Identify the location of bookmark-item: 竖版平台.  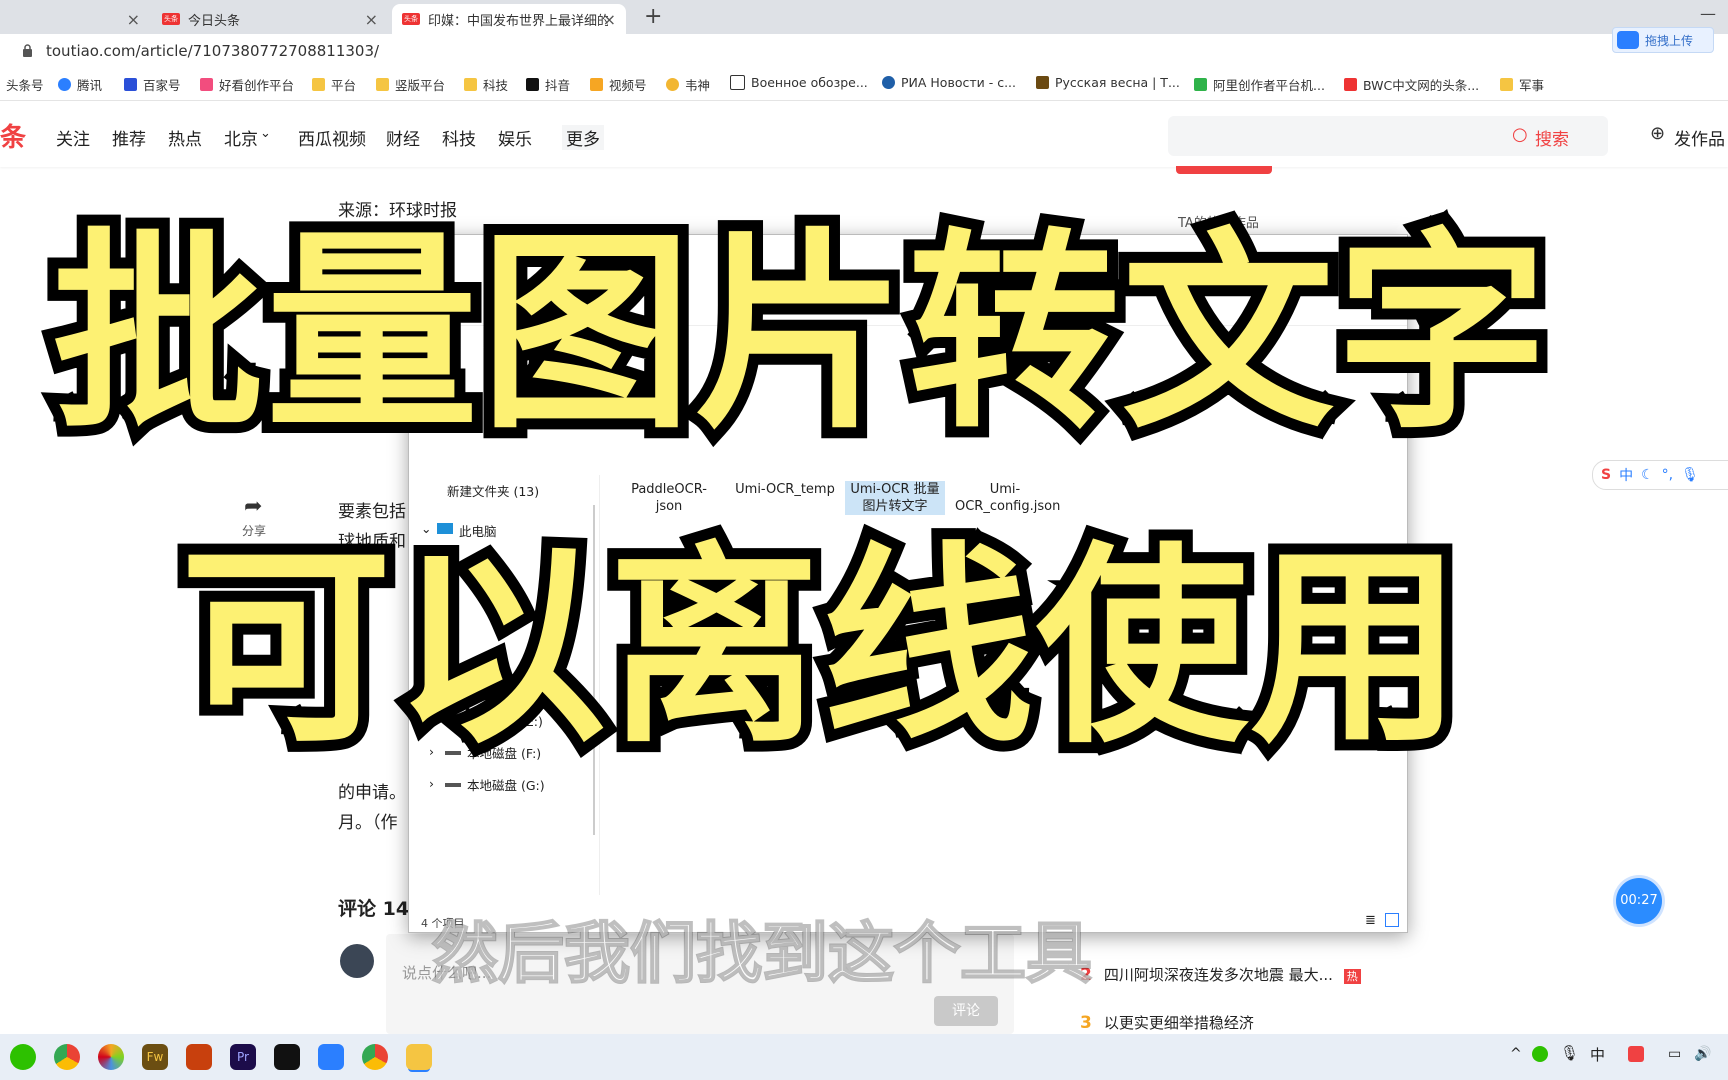
(410, 84).